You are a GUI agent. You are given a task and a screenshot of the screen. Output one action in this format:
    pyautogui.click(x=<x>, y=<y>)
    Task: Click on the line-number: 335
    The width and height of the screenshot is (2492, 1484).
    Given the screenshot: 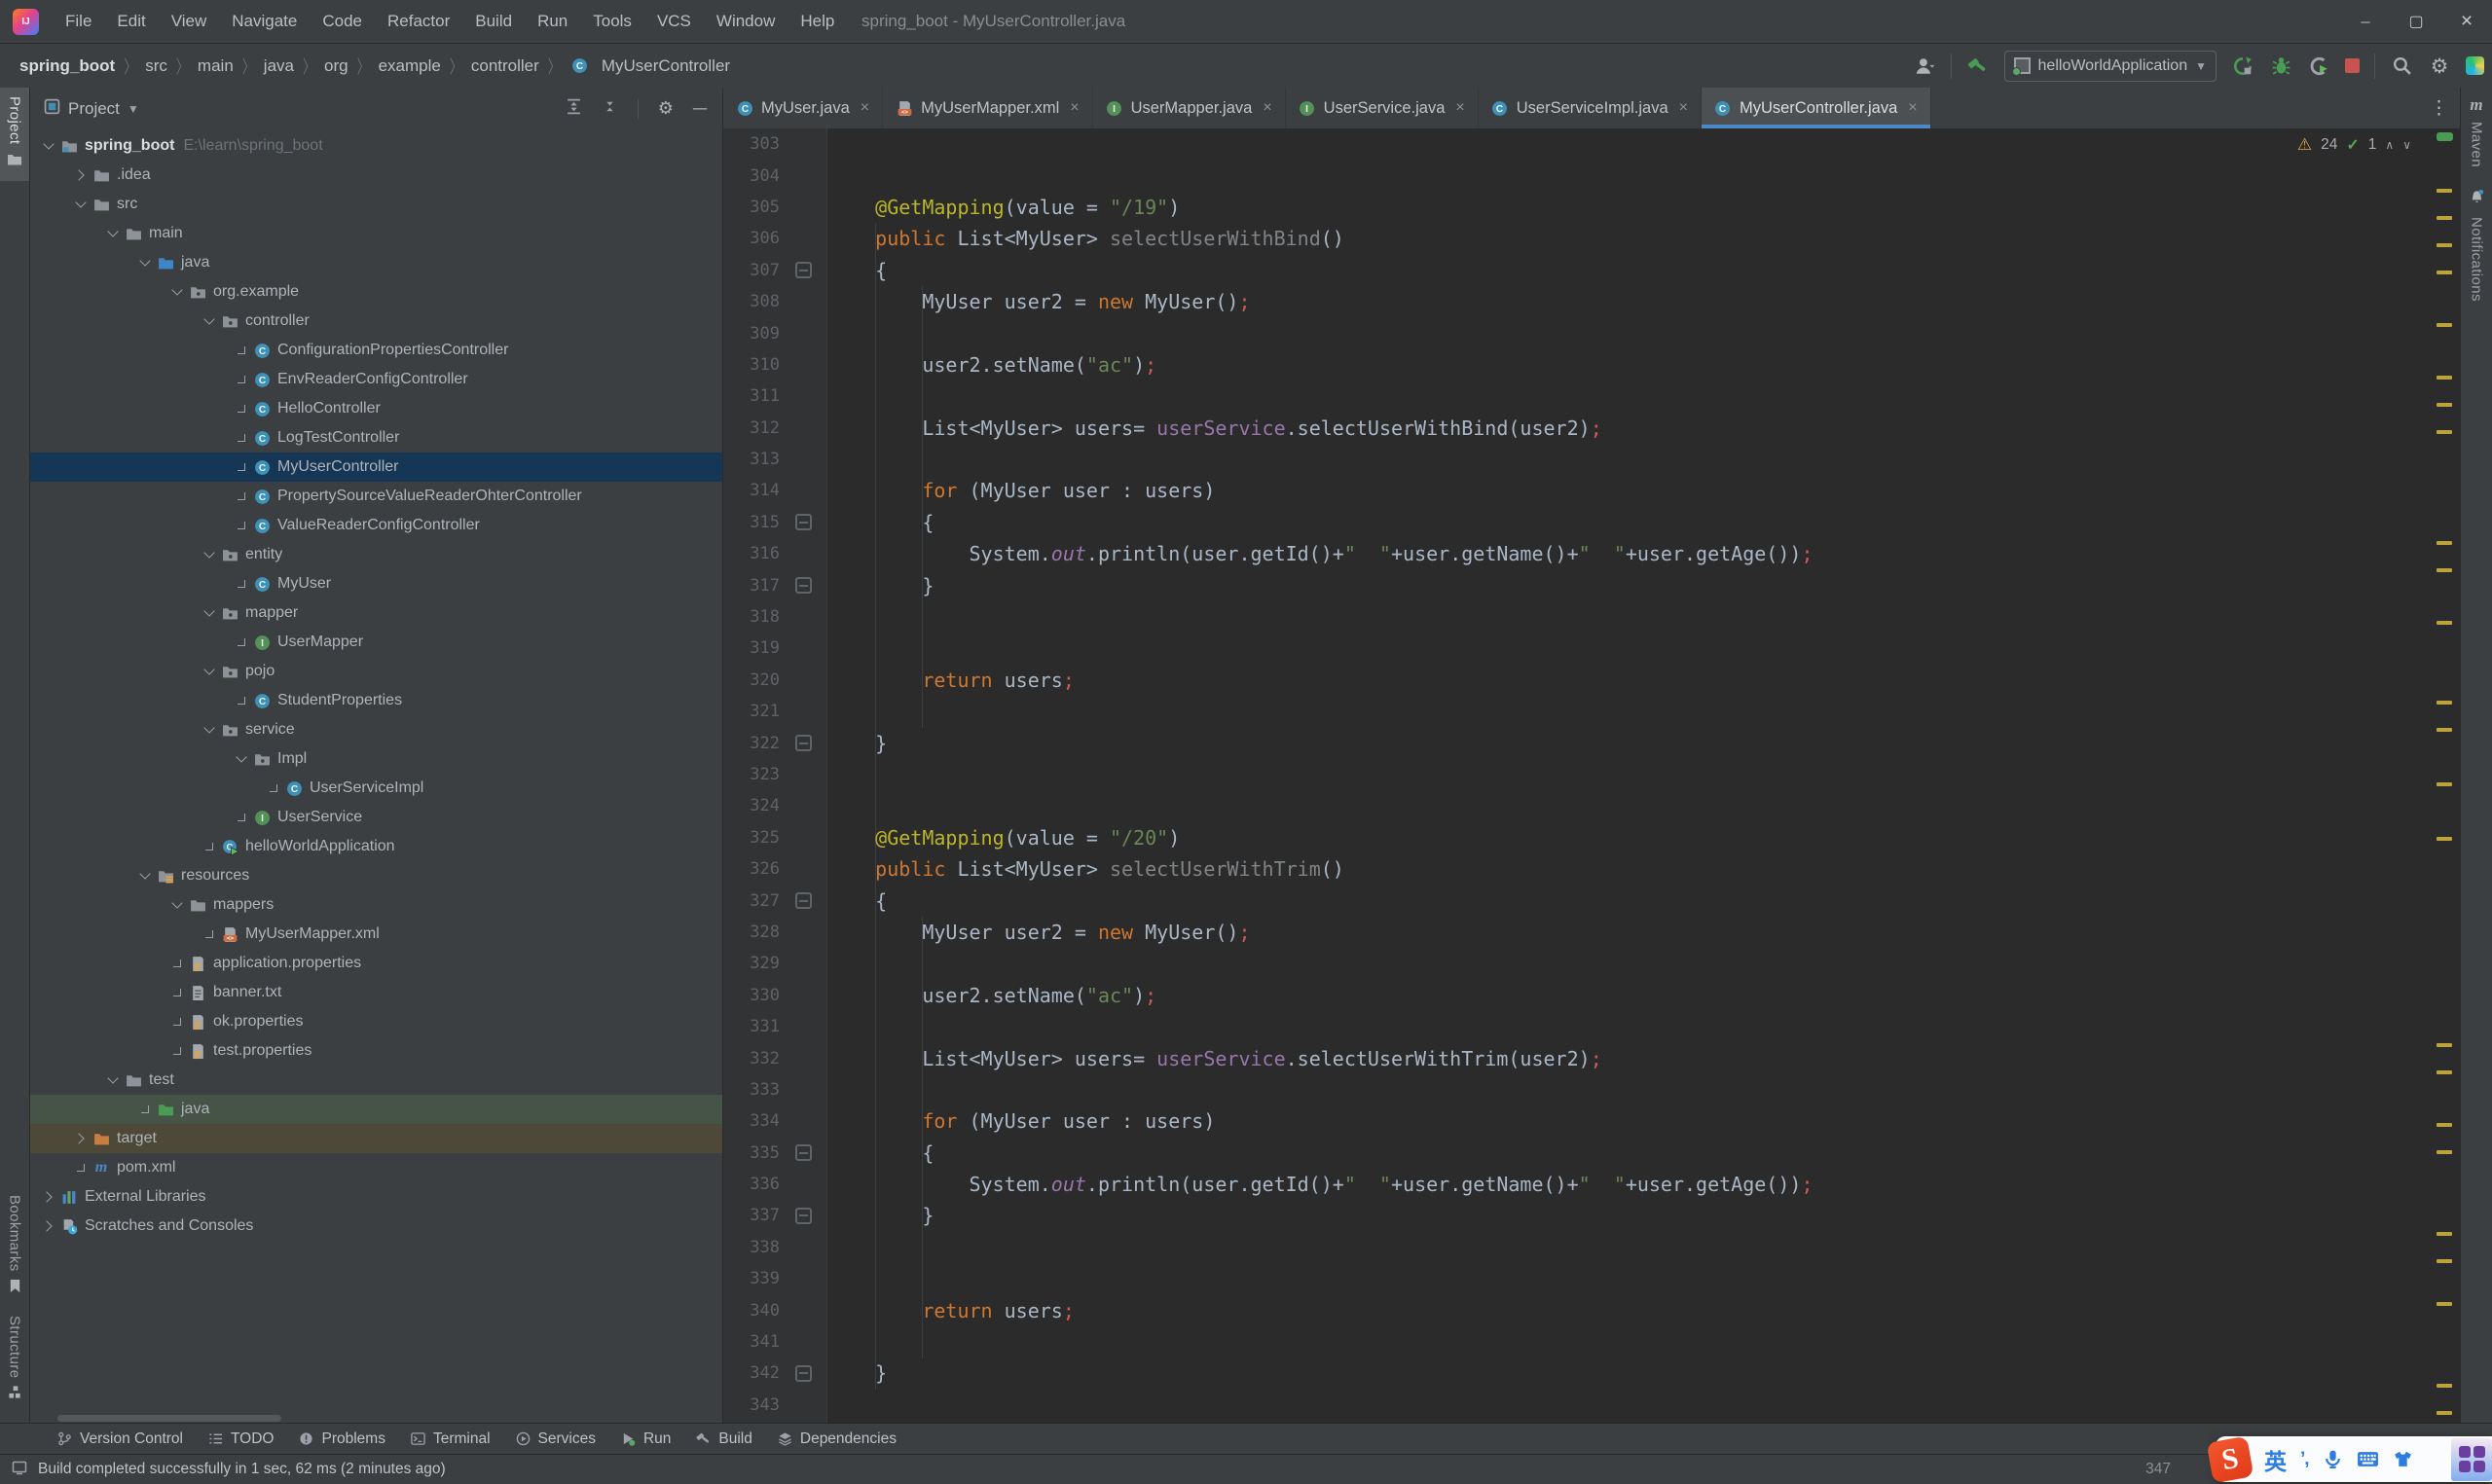 What is the action you would take?
    pyautogui.click(x=751, y=1153)
    